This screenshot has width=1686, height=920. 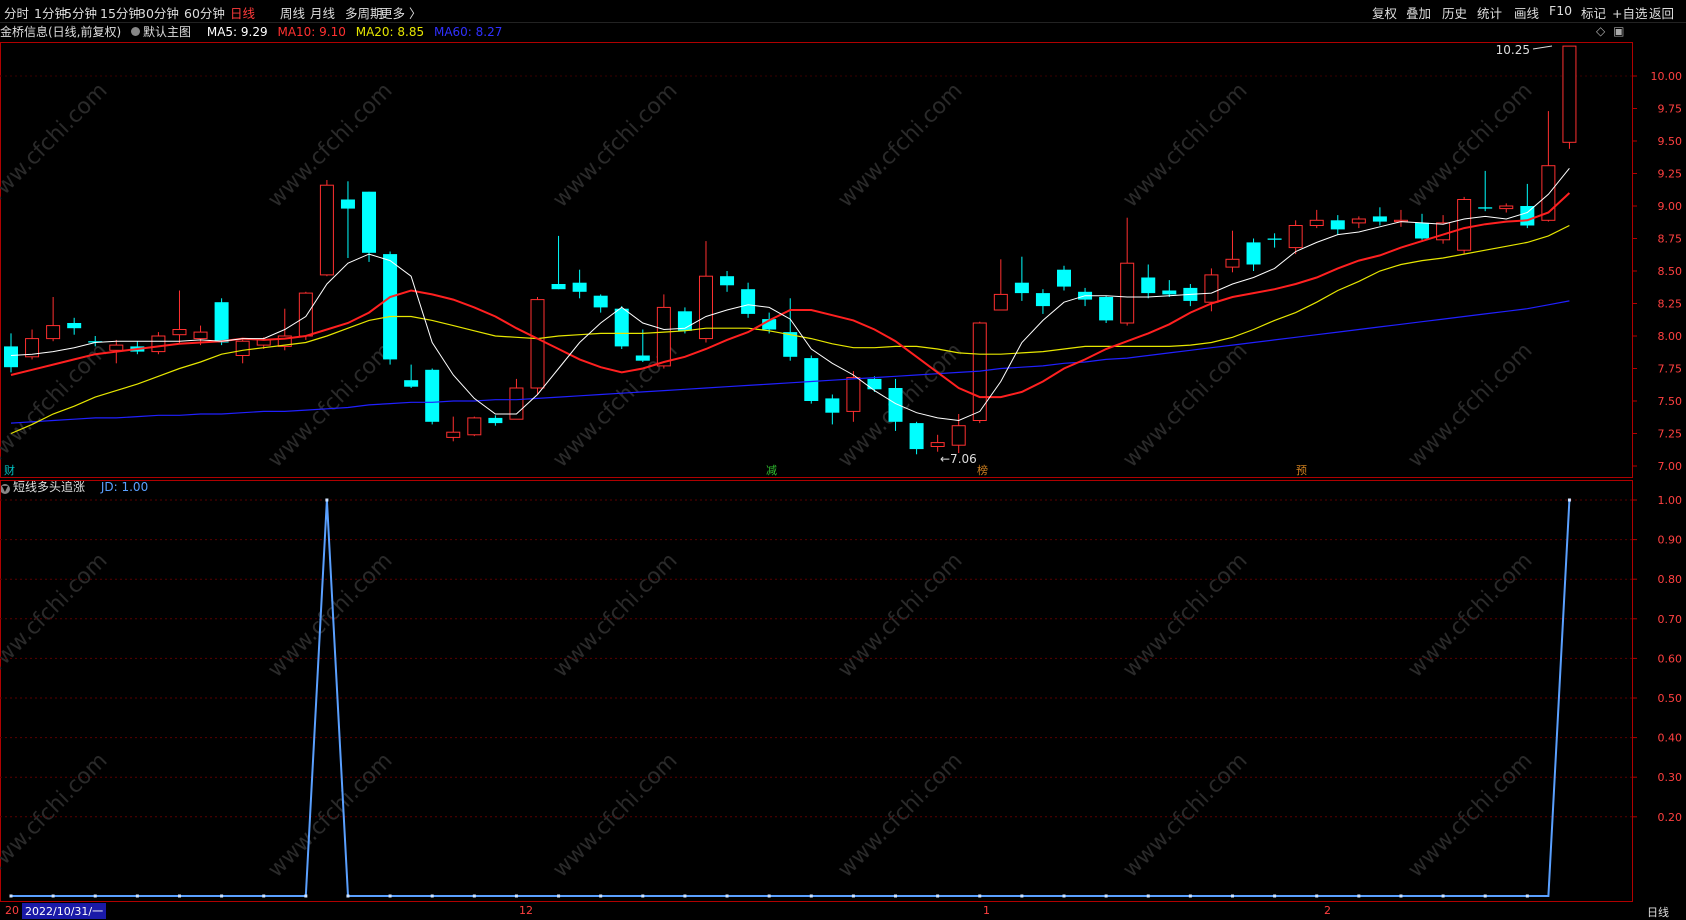 I want to click on price-tick-label: 7.75, so click(x=1670, y=369).